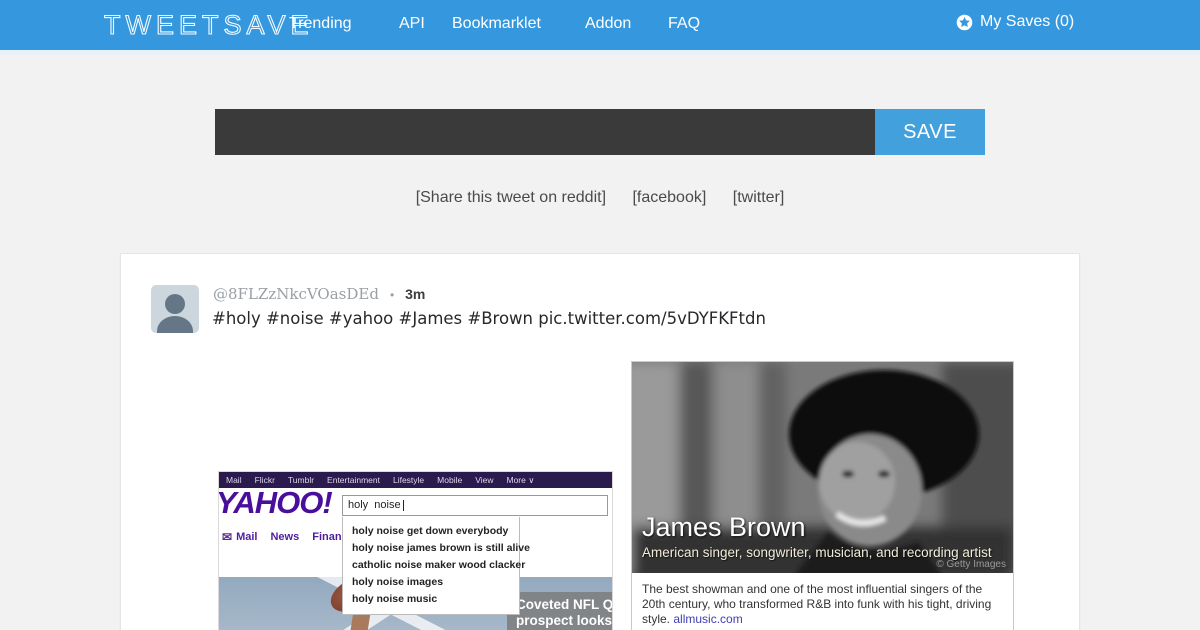  What do you see at coordinates (408, 480) in the screenshot?
I see `yahoo-topbar-lifestyle: Lifestyle` at bounding box center [408, 480].